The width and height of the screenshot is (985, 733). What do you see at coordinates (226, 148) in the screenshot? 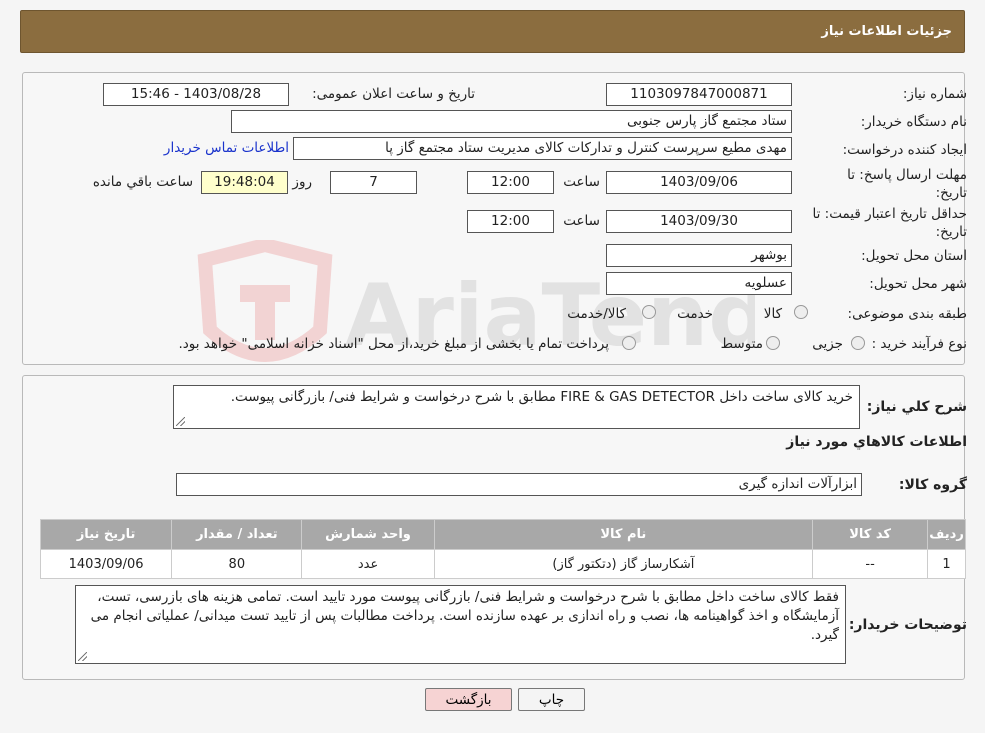
I see `contact-info-link: اطلاعات تماس خریدار` at bounding box center [226, 148].